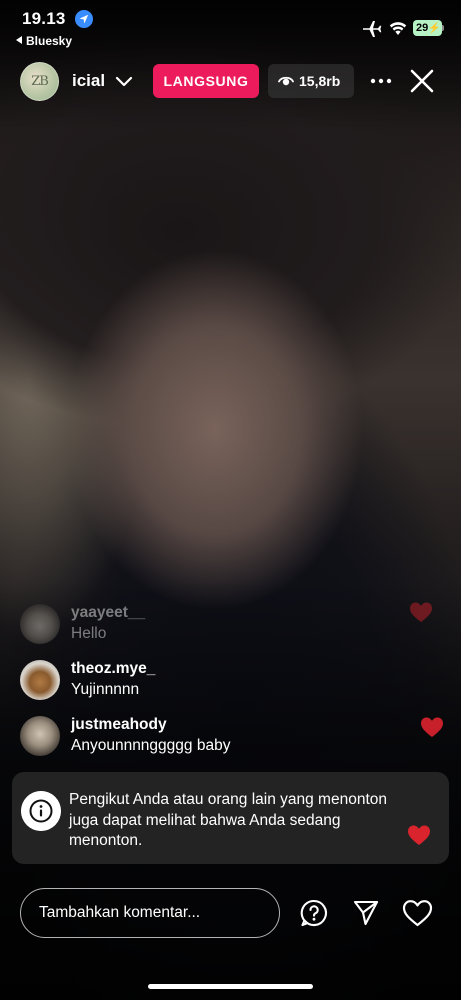 The height and width of the screenshot is (1000, 461). I want to click on comment-input, so click(150, 913).